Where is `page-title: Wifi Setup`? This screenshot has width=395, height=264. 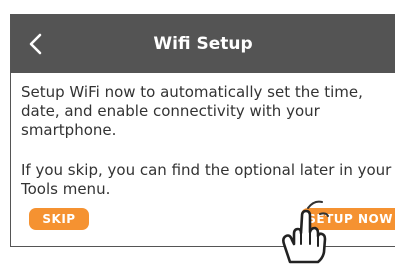 page-title: Wifi Setup is located at coordinates (203, 44).